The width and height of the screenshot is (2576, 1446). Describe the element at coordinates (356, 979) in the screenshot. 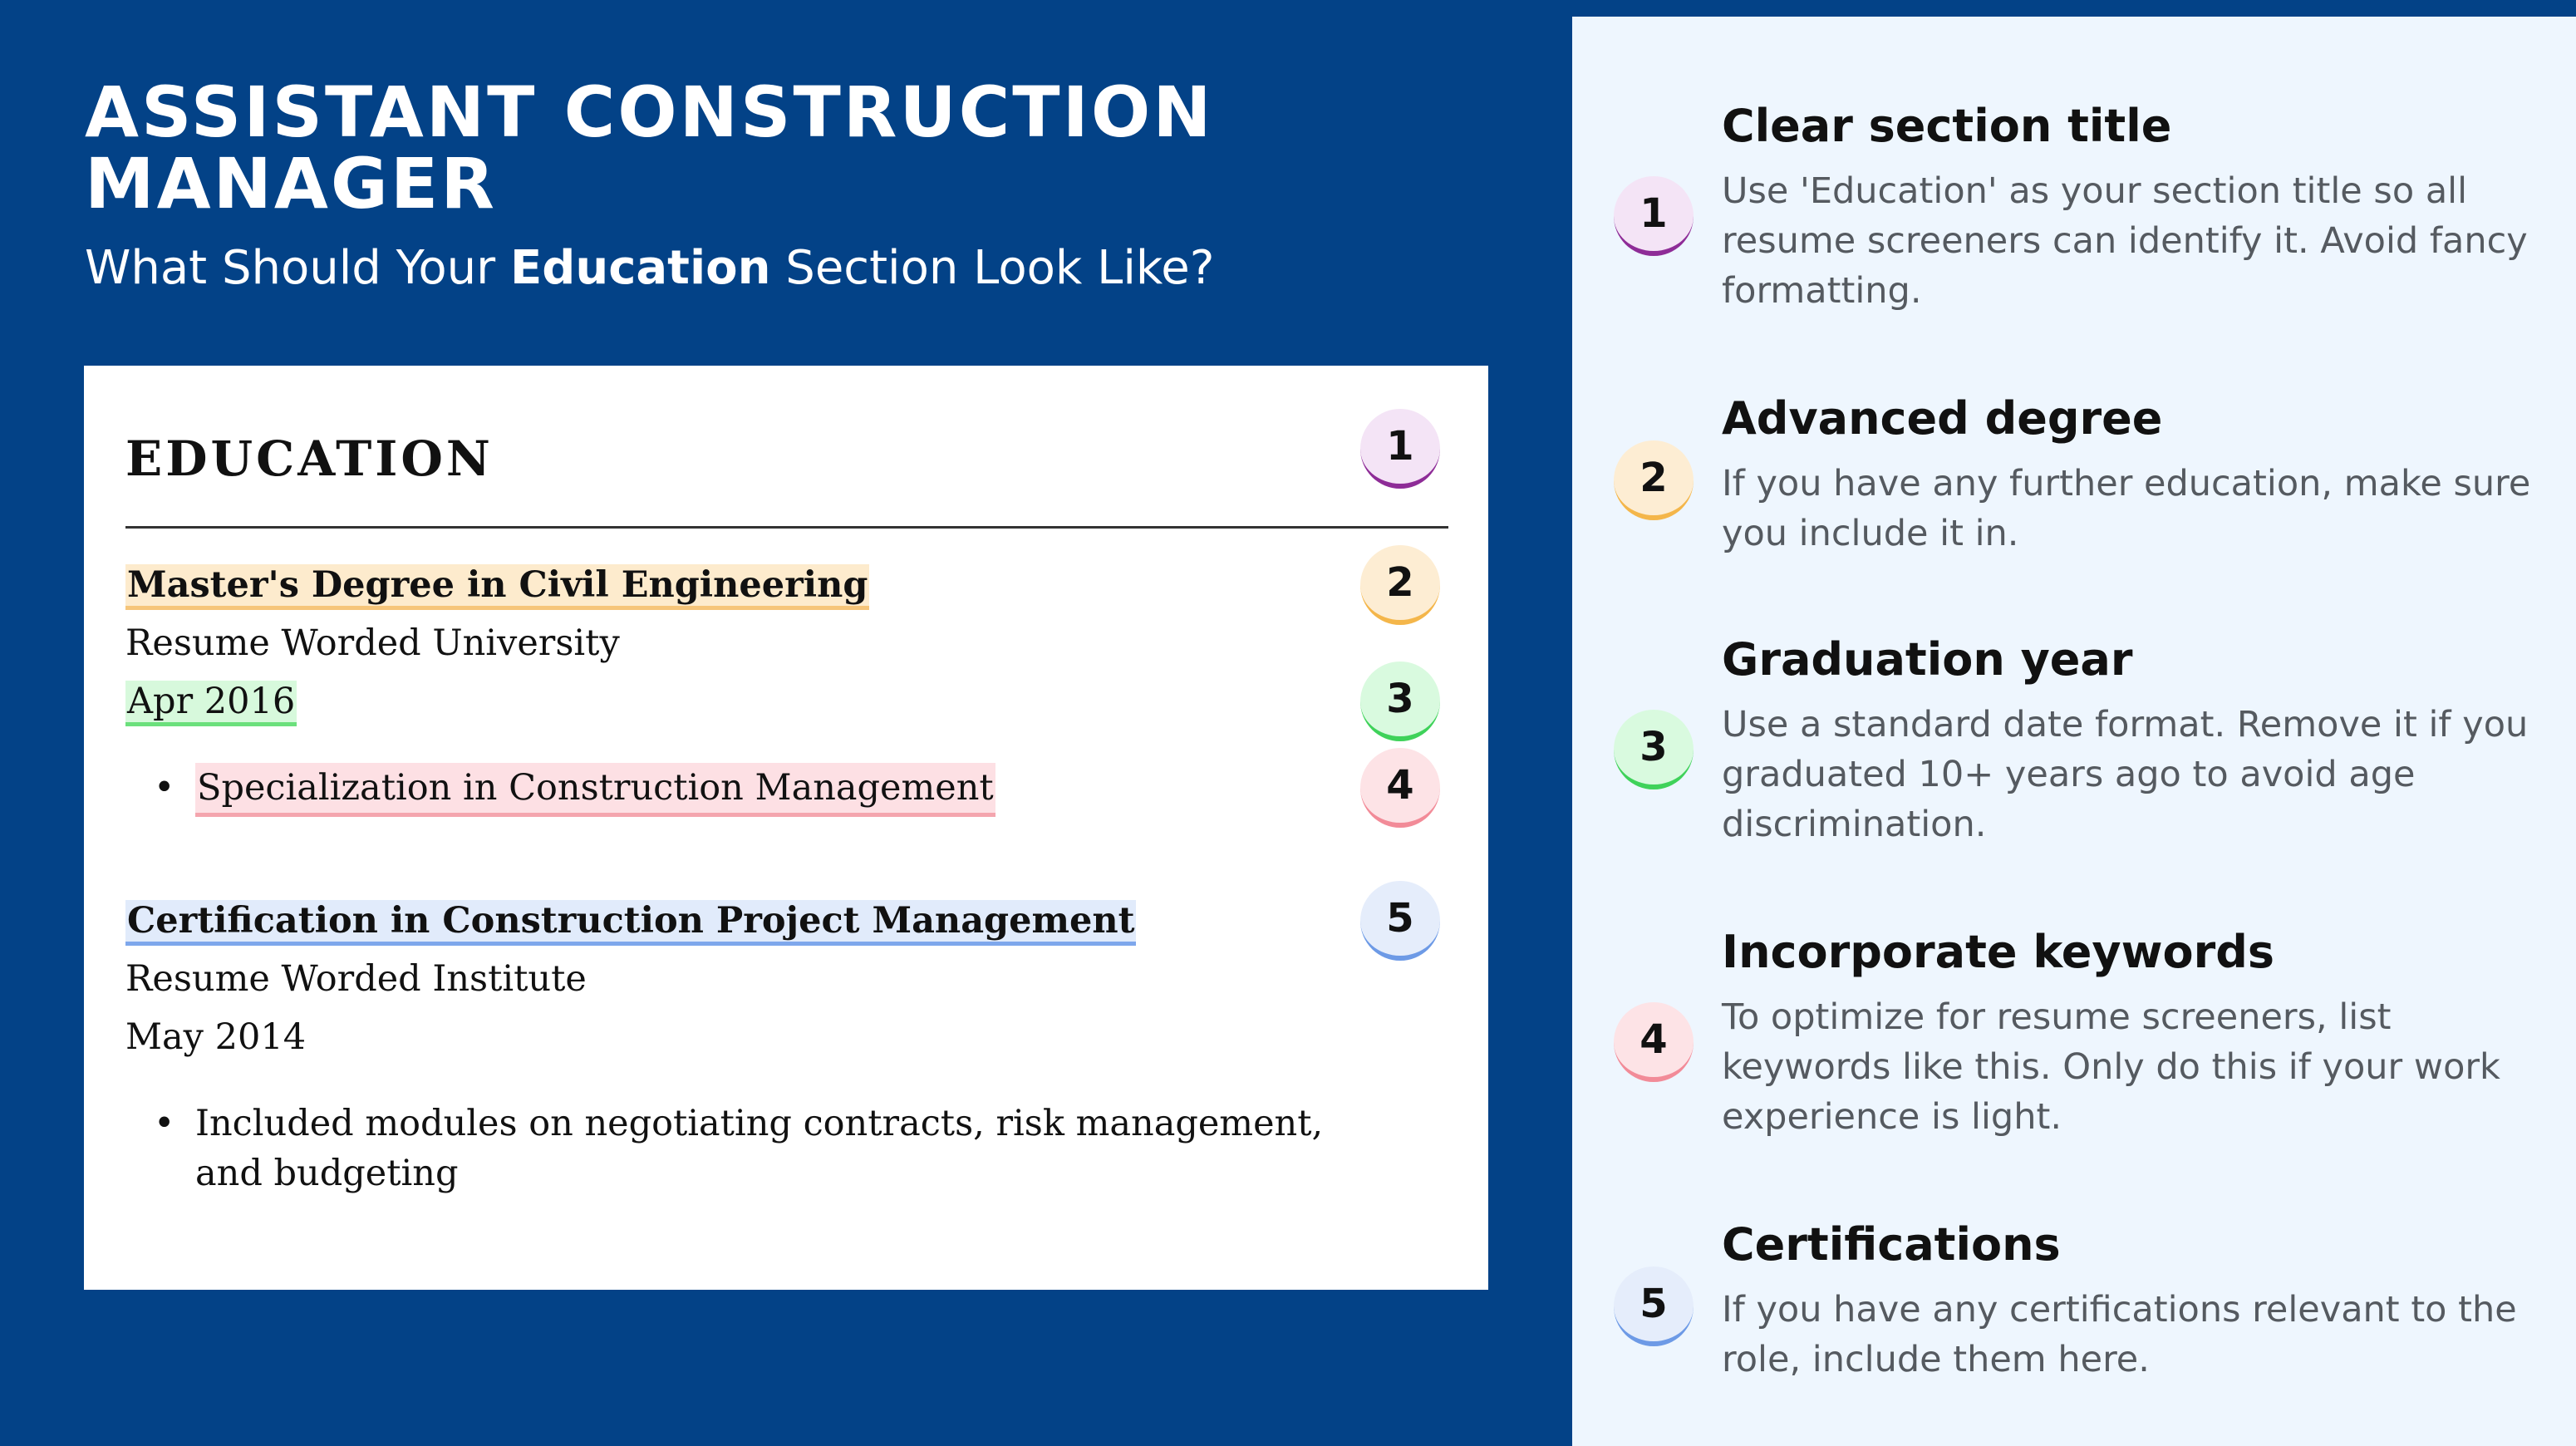

I see `entry-2-institution: Resume Worded Institute` at that location.